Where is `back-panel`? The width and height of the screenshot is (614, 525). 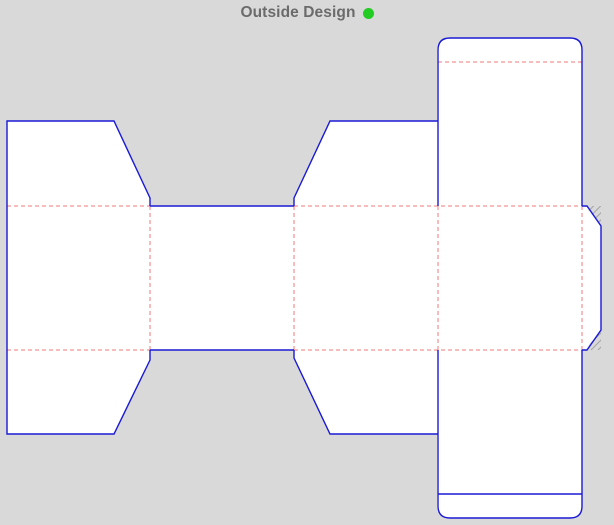 back-panel is located at coordinates (222, 278).